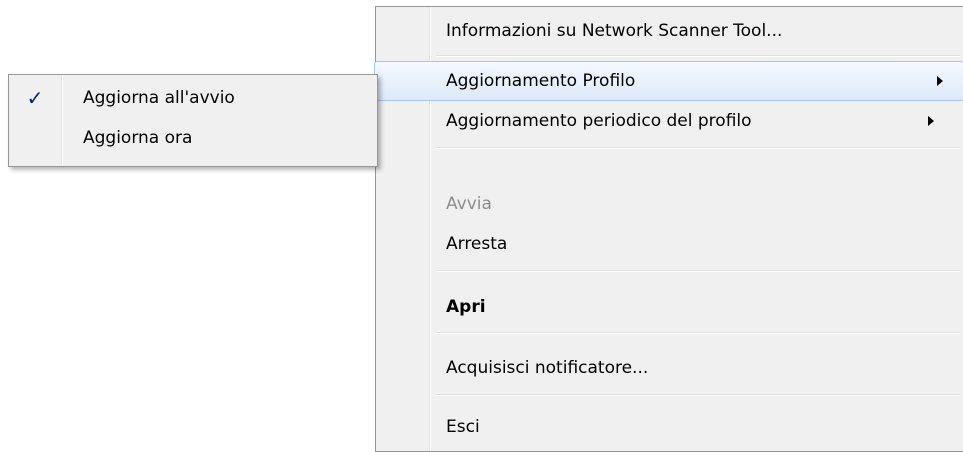  What do you see at coordinates (159, 98) in the screenshot?
I see `submenu-item-update-at-startup-label: Aggiorna all'avvio` at bounding box center [159, 98].